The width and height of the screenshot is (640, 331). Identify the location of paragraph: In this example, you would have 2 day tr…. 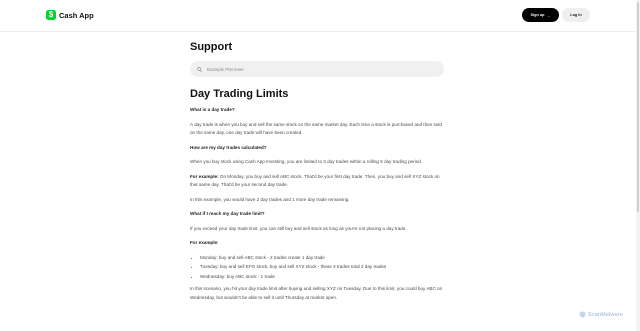
(270, 199).